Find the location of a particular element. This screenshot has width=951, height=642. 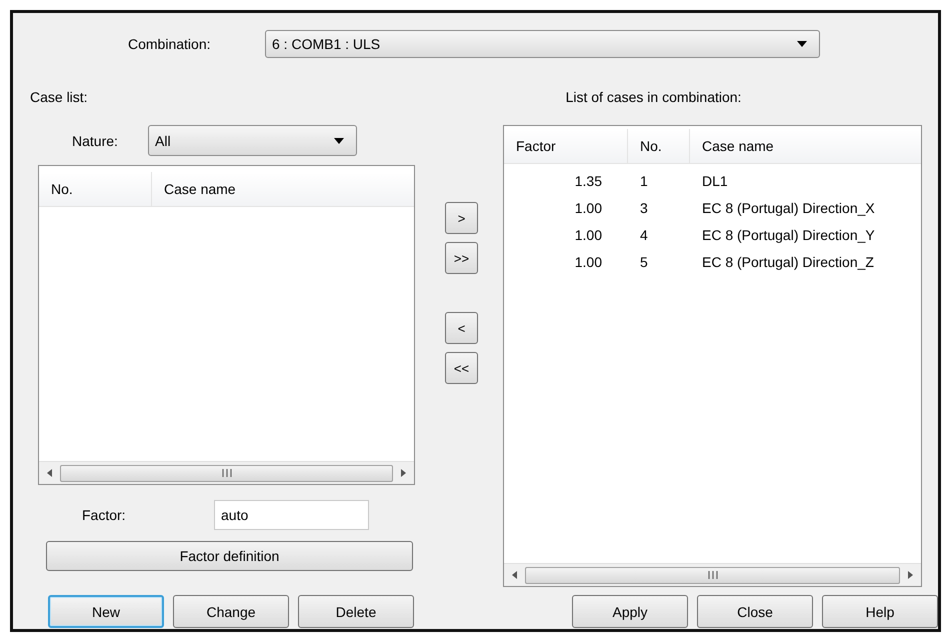

number-cell-text: 3 is located at coordinates (644, 208).